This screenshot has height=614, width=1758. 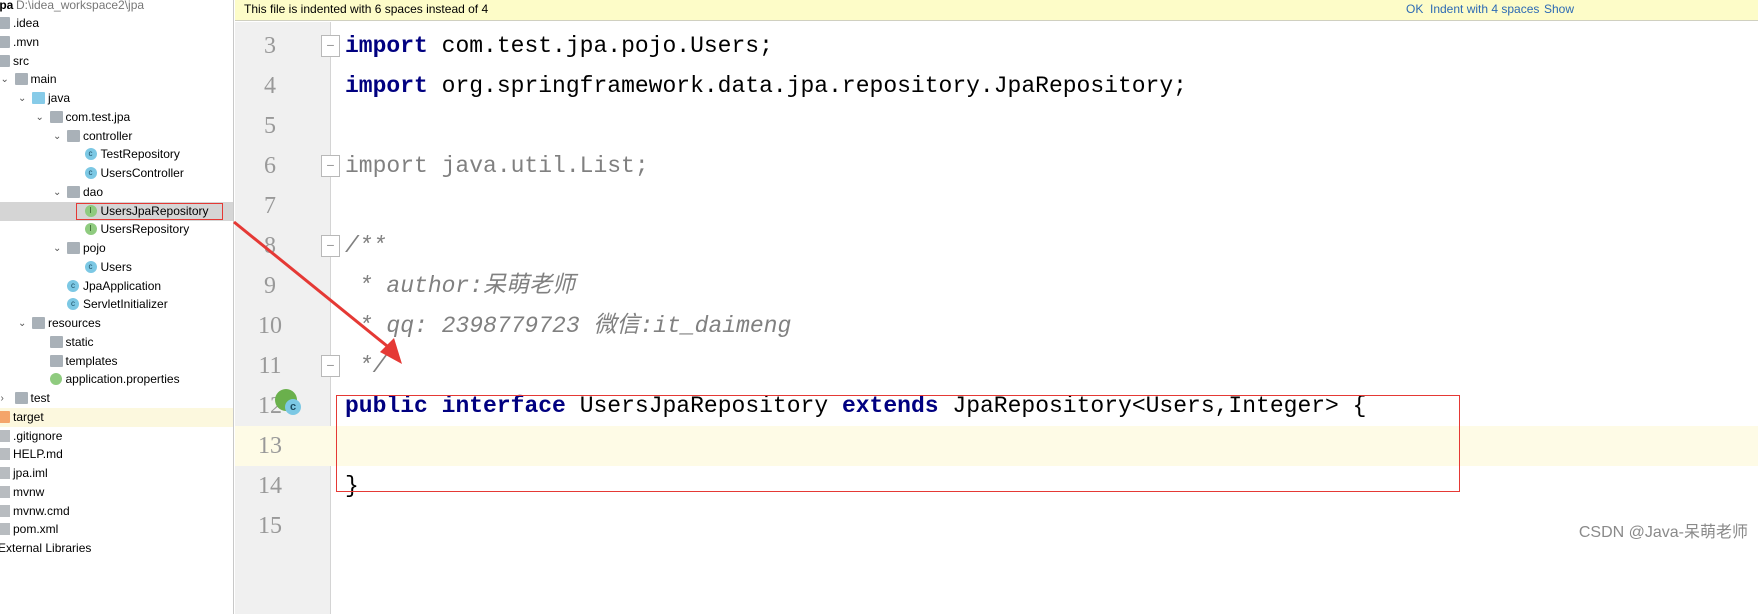 I want to click on annotation-arrow, so click(x=317, y=292).